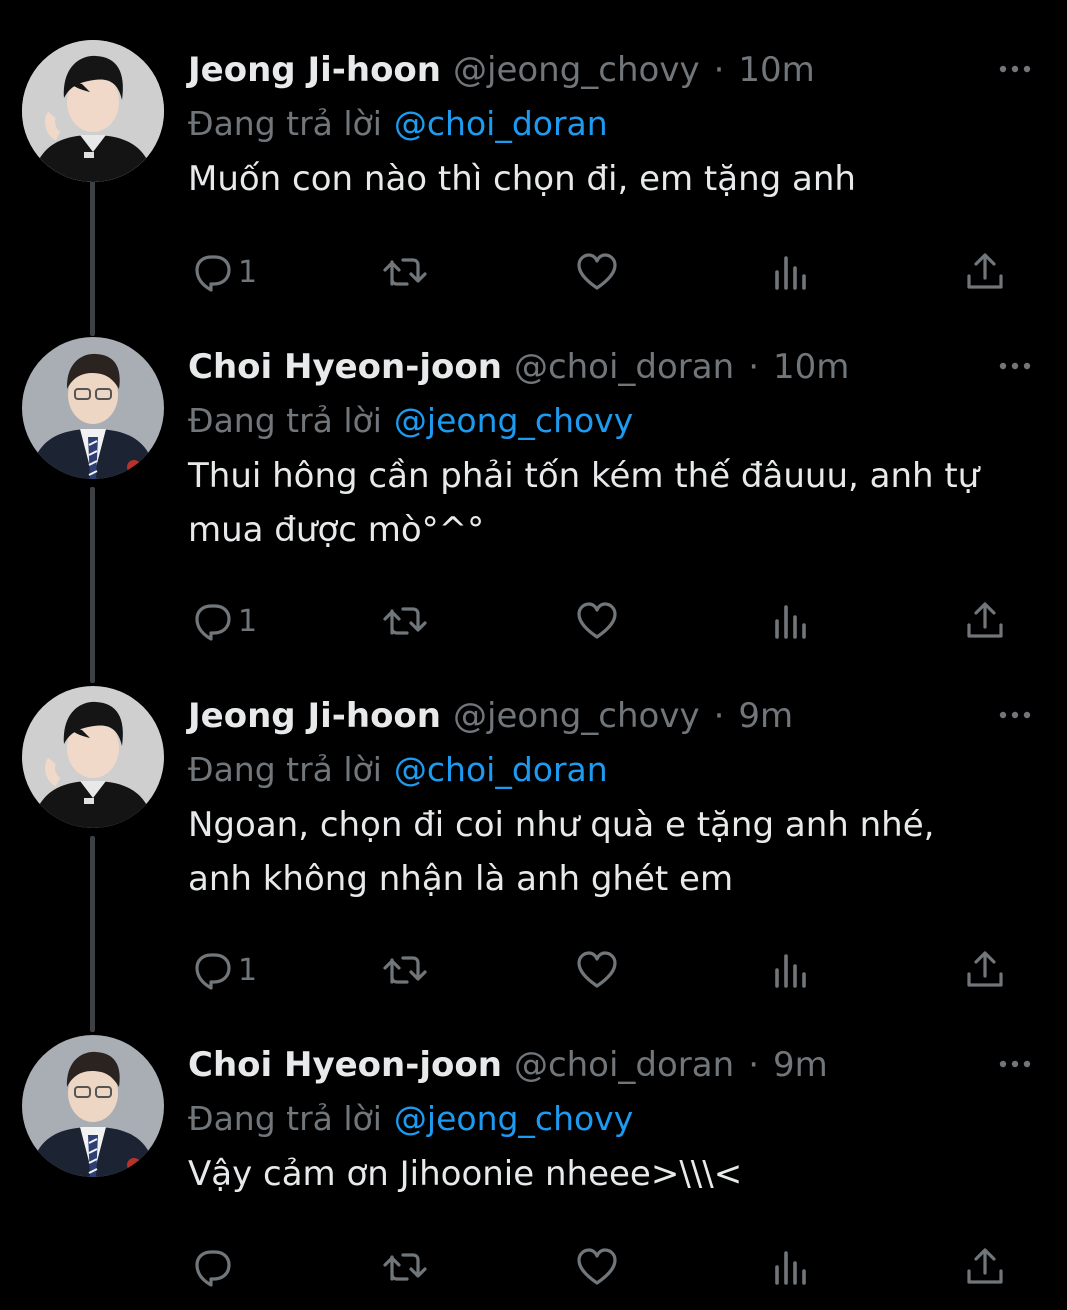  What do you see at coordinates (522, 179) in the screenshot?
I see `tweet-text-line: Muốn con nào thì chọn đi, em tặng anh` at bounding box center [522, 179].